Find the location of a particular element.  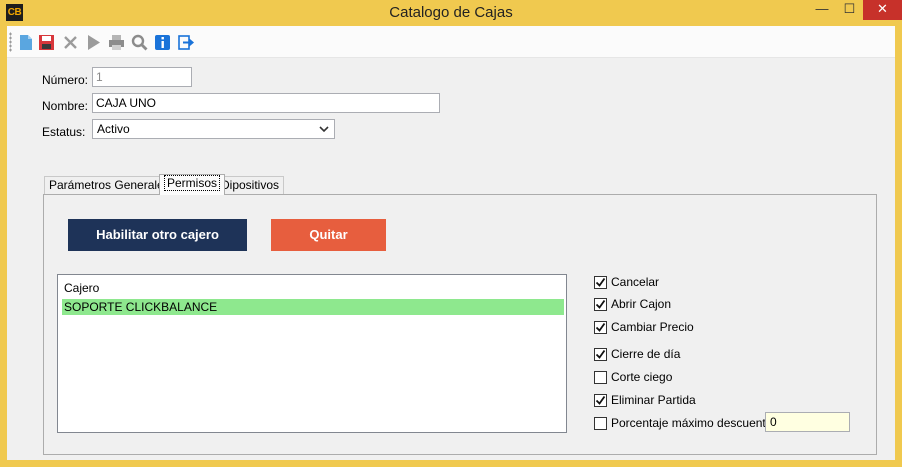

search-icon is located at coordinates (139, 42).